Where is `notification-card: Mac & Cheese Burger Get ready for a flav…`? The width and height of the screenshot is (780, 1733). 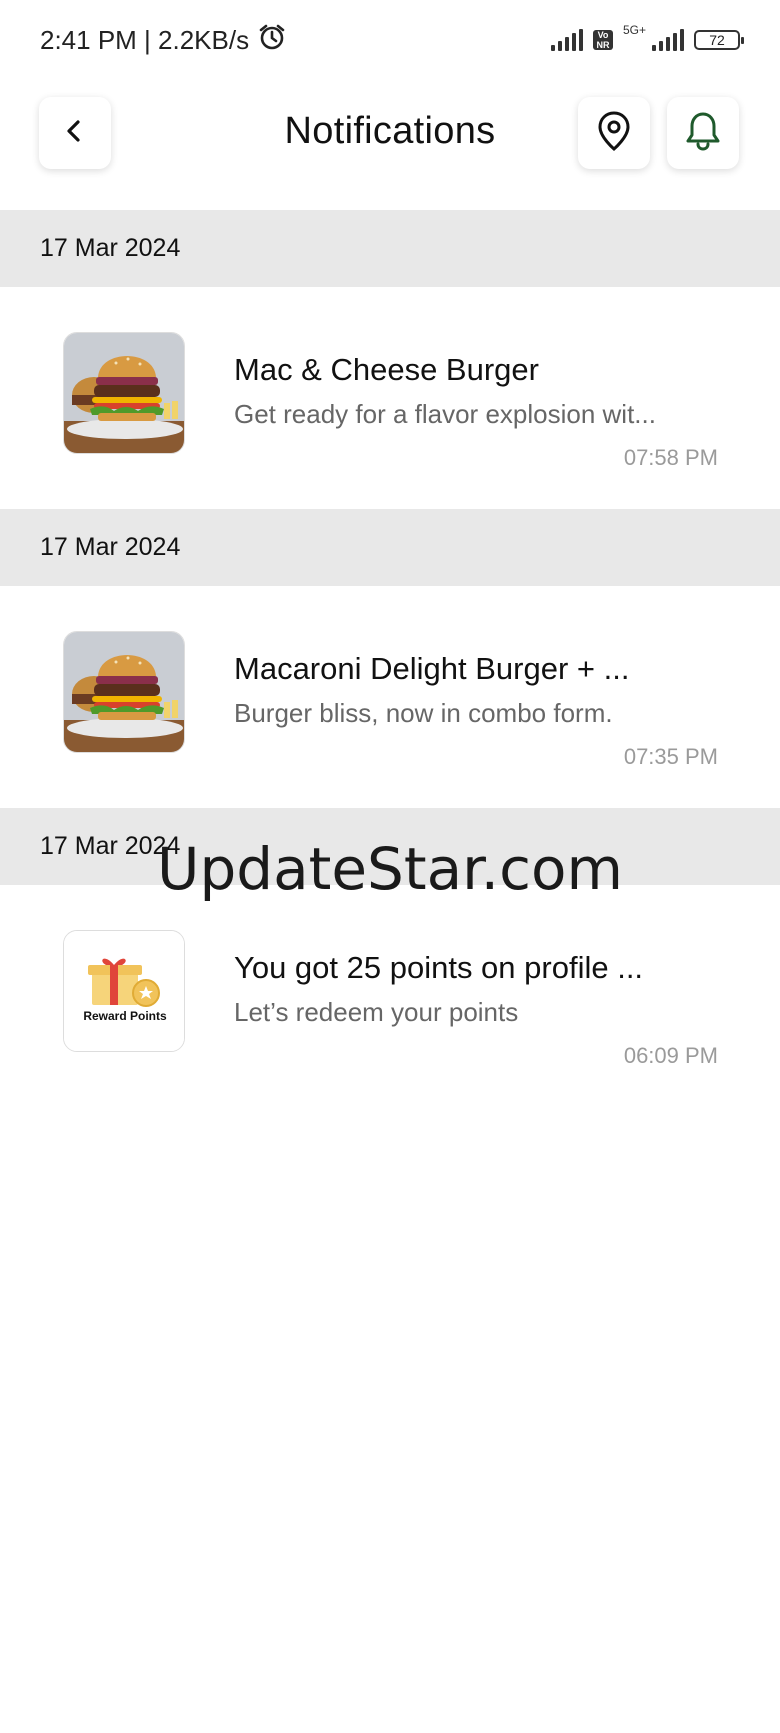
notification-card: Mac & Cheese Burger Get ready for a flav… is located at coordinates (390, 398).